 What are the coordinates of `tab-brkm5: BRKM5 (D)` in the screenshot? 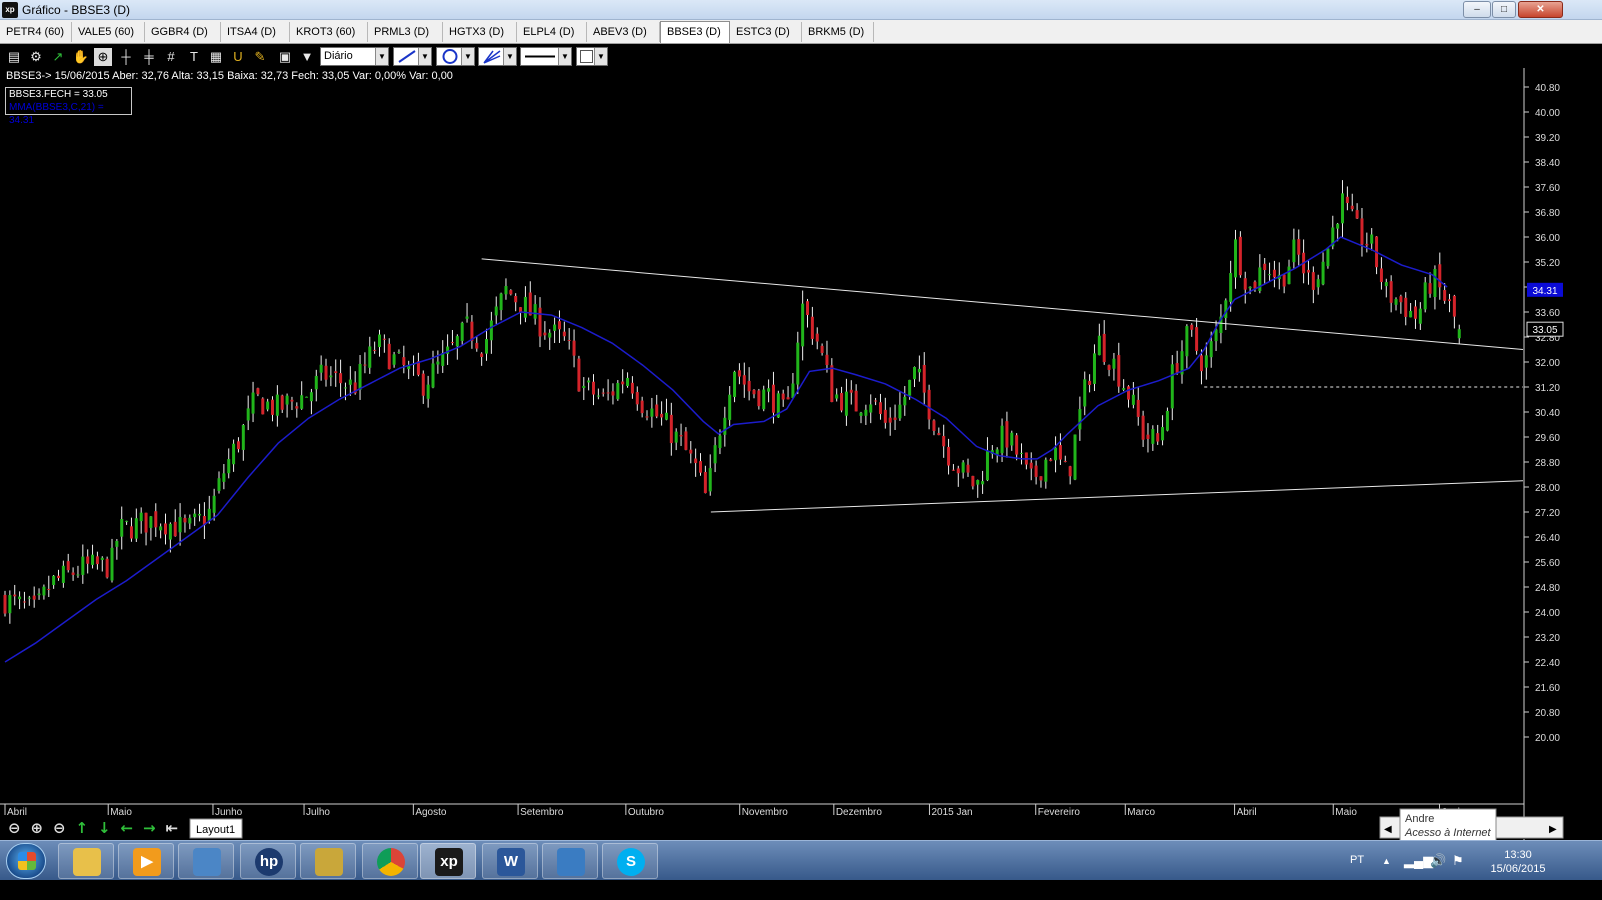 It's located at (838, 32).